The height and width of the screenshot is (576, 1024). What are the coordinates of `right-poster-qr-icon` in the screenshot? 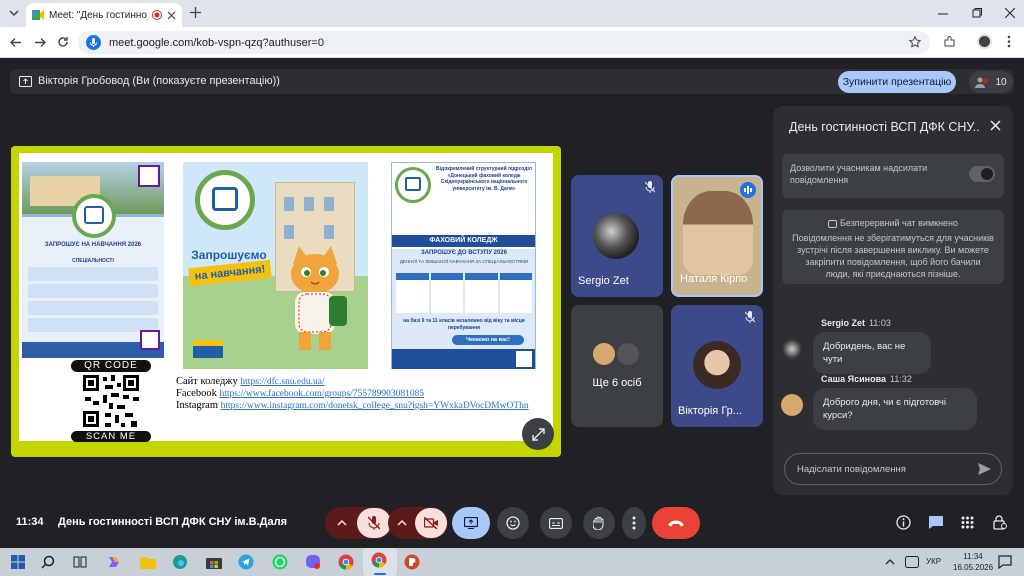 It's located at (524, 359).